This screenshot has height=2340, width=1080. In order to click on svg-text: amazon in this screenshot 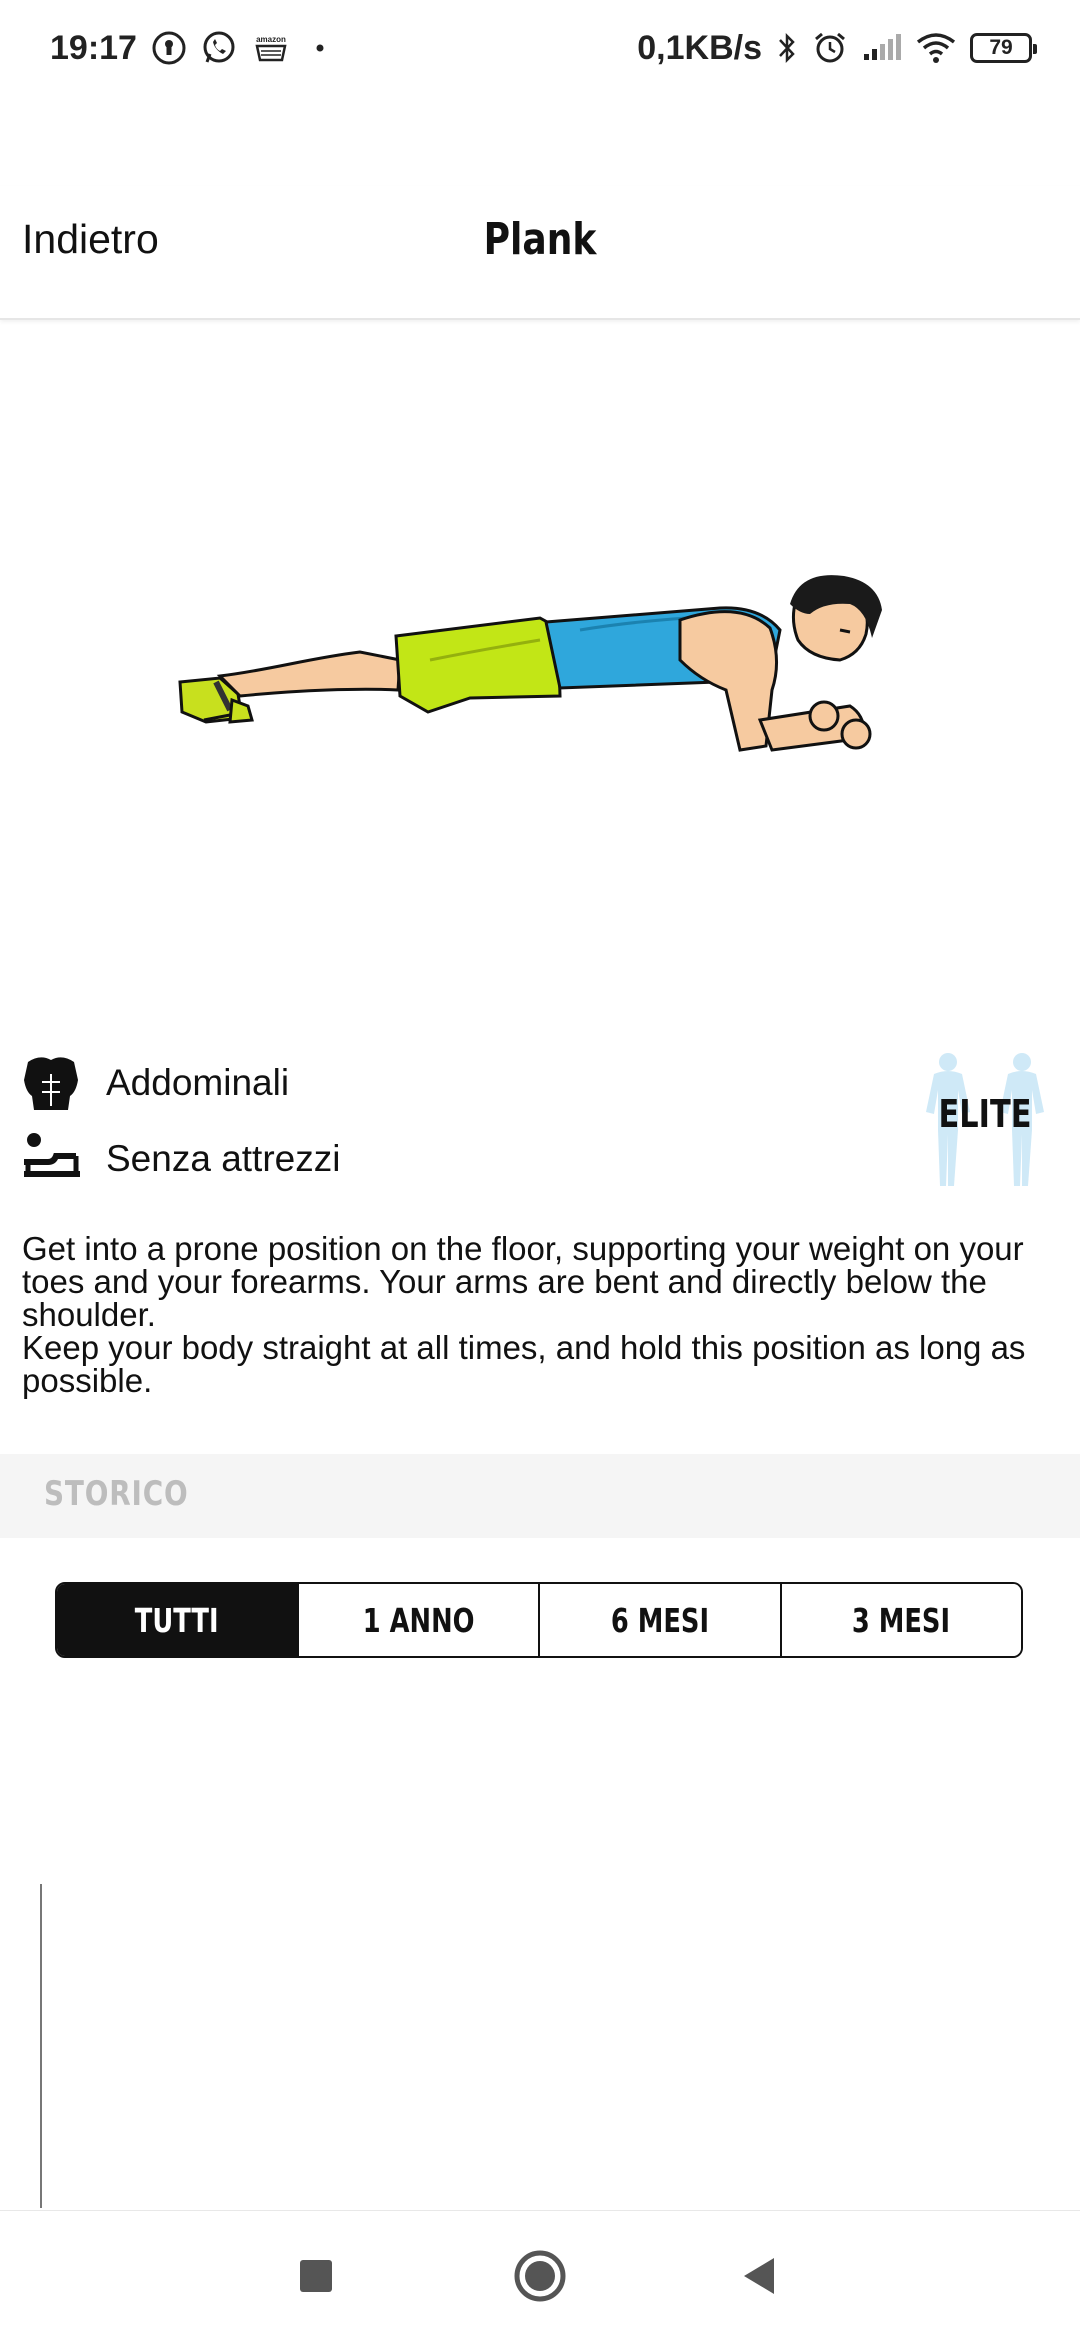, I will do `click(271, 39)`.